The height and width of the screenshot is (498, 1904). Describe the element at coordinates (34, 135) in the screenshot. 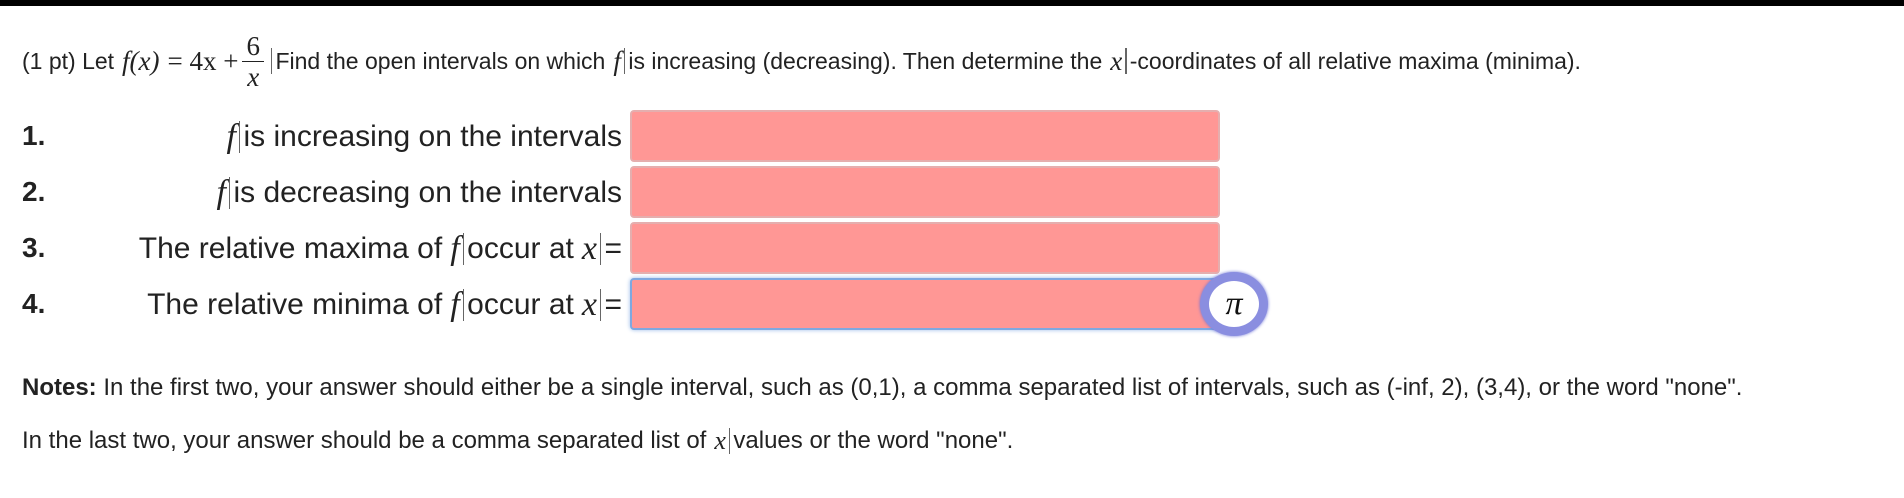

I see `question-number: 1.` at that location.